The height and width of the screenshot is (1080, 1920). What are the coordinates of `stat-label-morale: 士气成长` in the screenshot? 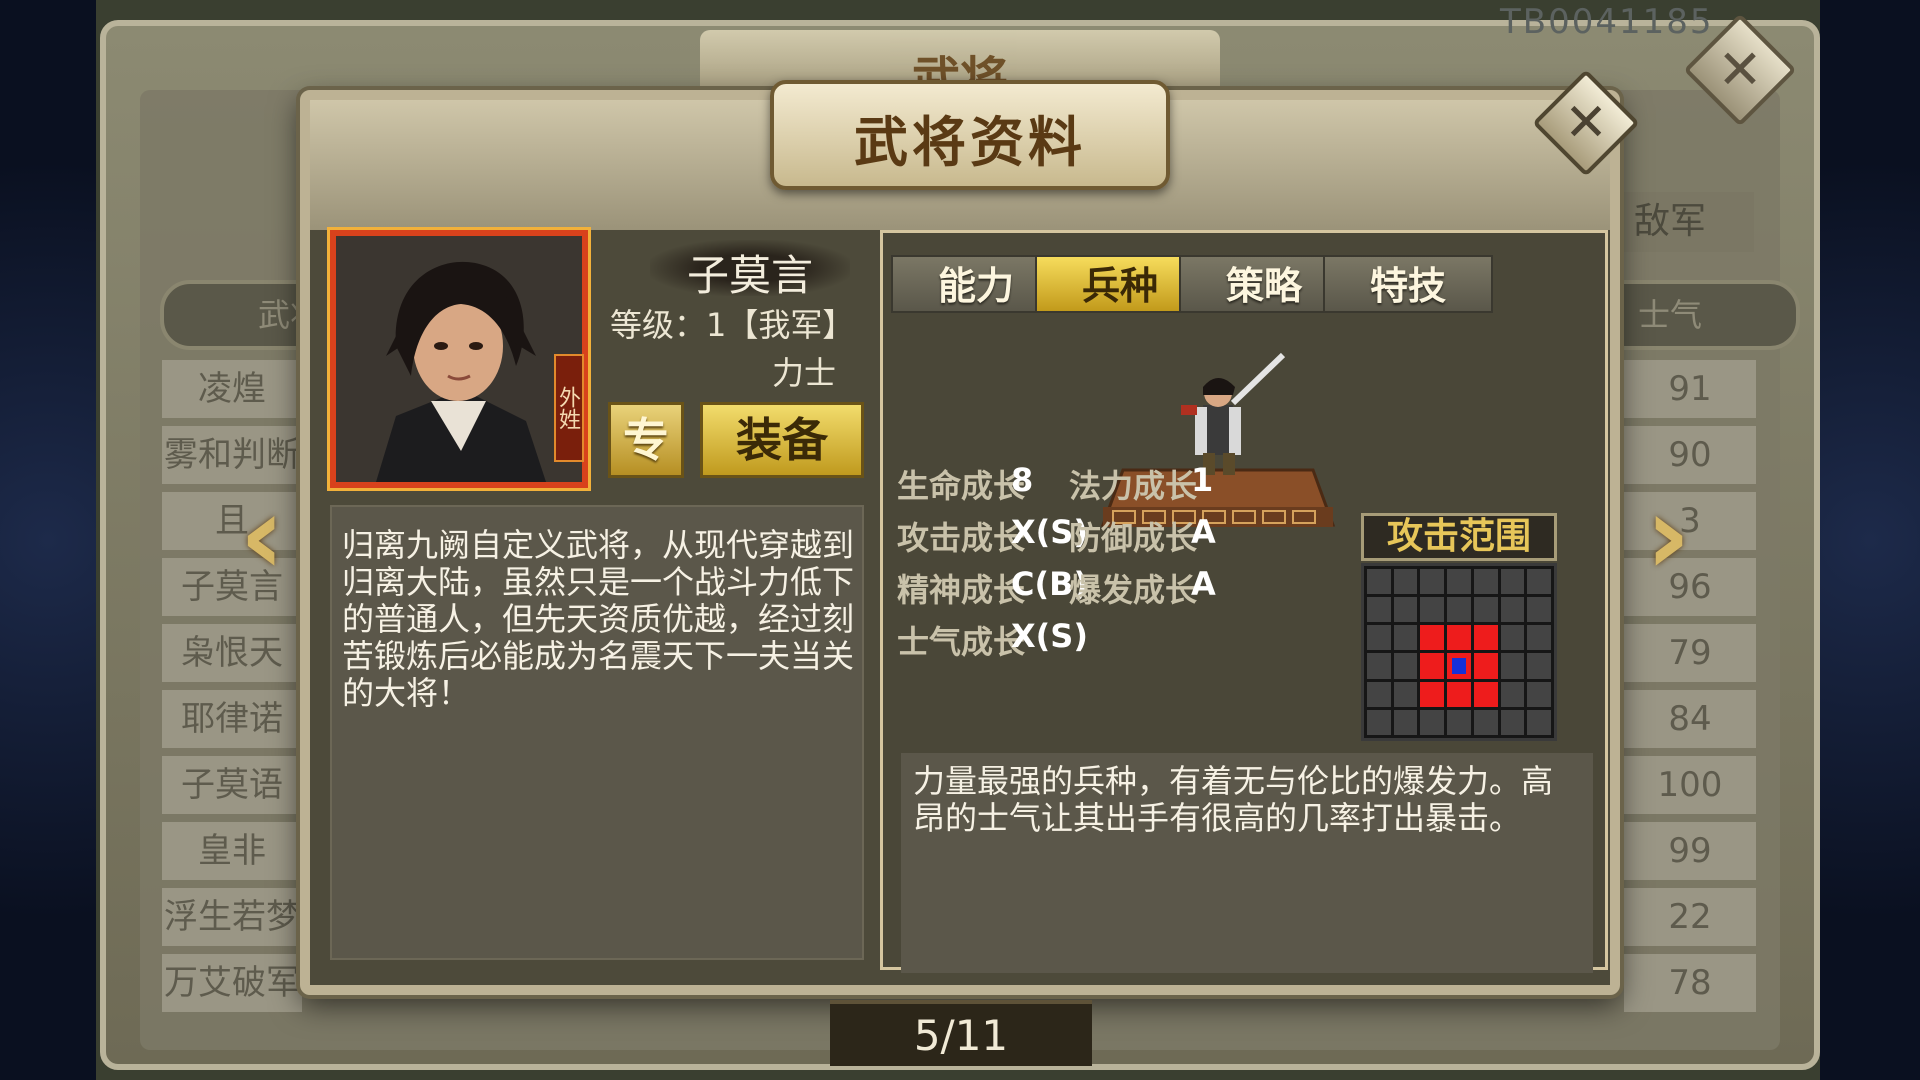 It's located at (961, 642).